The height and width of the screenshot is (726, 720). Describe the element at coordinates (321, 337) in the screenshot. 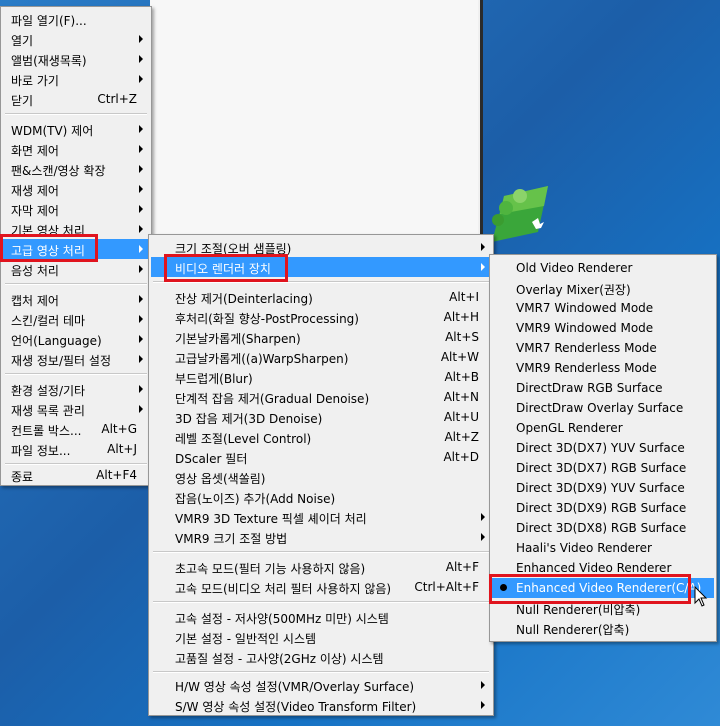

I see `menu-item-sharpen: 기본날카롭게(Sharpen) Alt+S` at that location.